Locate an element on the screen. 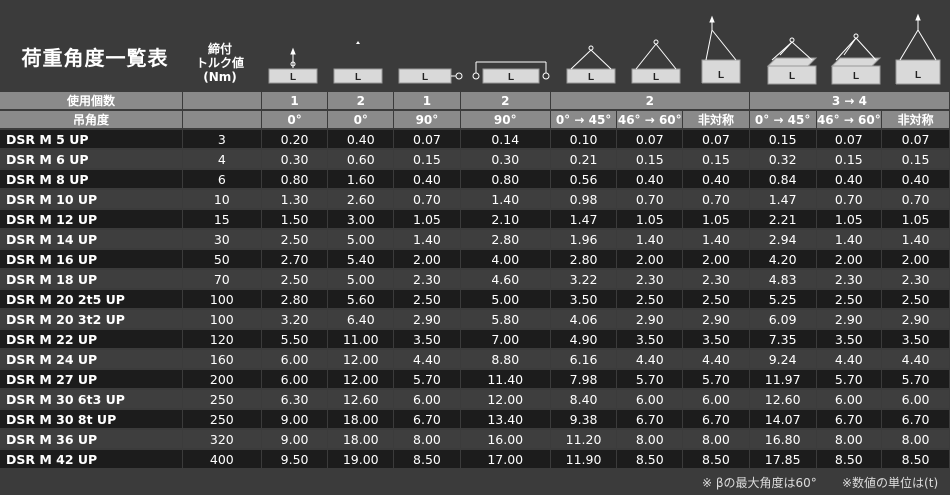  lift-angle: 0° is located at coordinates (295, 120).